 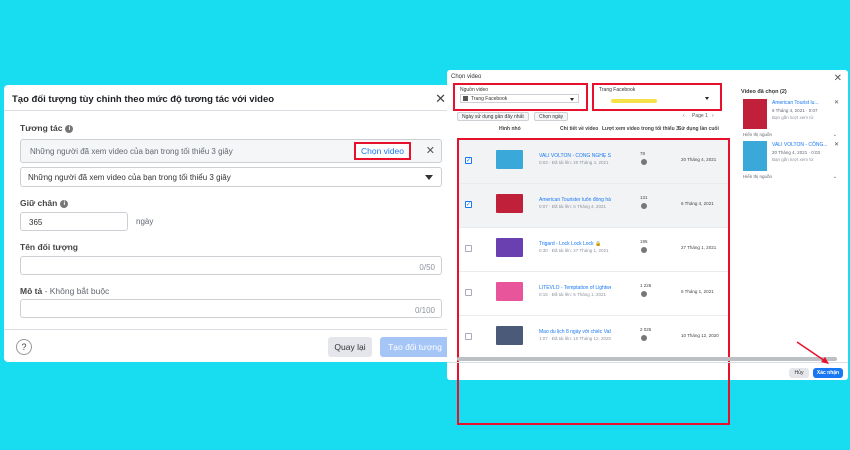 I want to click on confirm-button: Xác nhận, so click(x=828, y=373).